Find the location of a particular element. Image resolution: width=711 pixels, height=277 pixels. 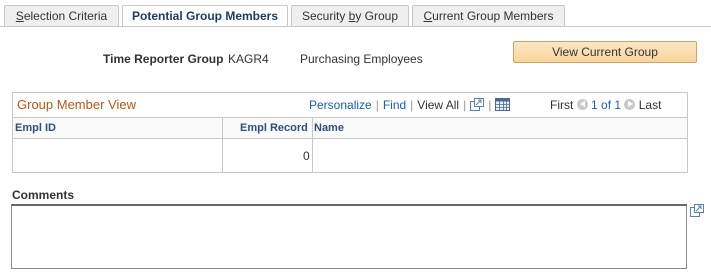

tab-selection-criteria: Selection Criteria is located at coordinates (61, 15).